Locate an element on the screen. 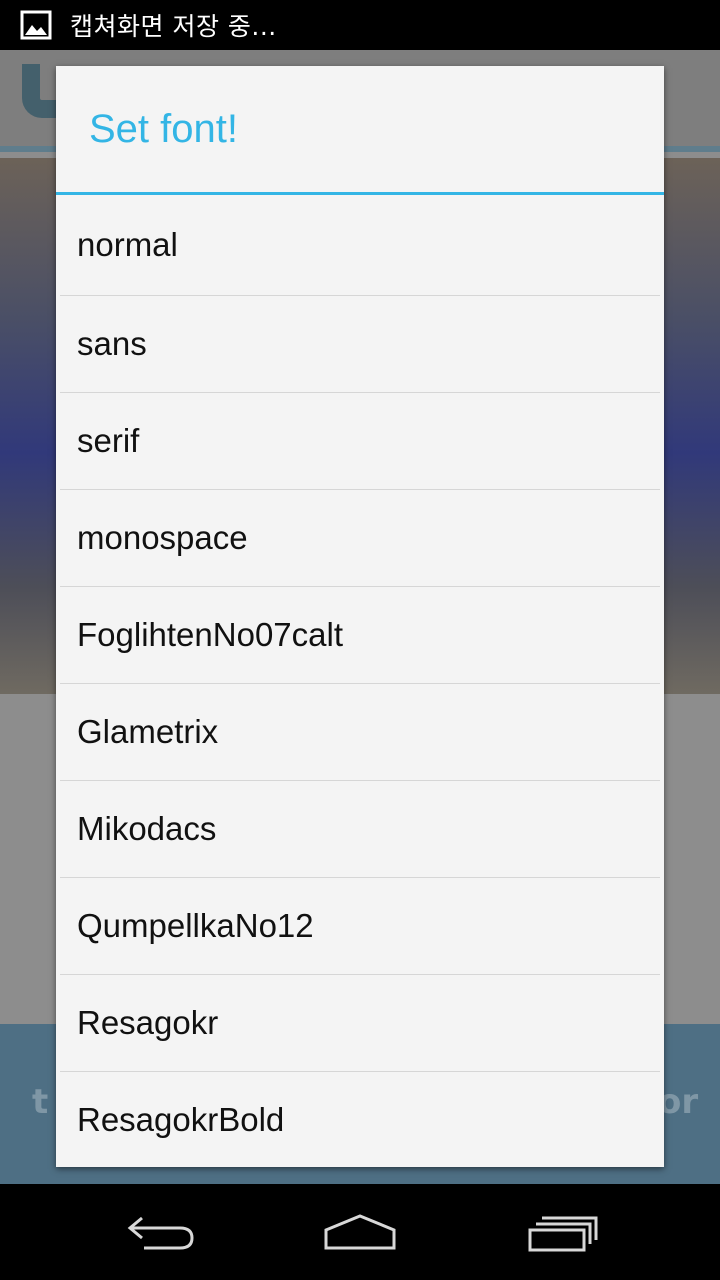 The height and width of the screenshot is (1280, 720). font-option-qumpellka: QumpellkaNo12 is located at coordinates (360, 926).